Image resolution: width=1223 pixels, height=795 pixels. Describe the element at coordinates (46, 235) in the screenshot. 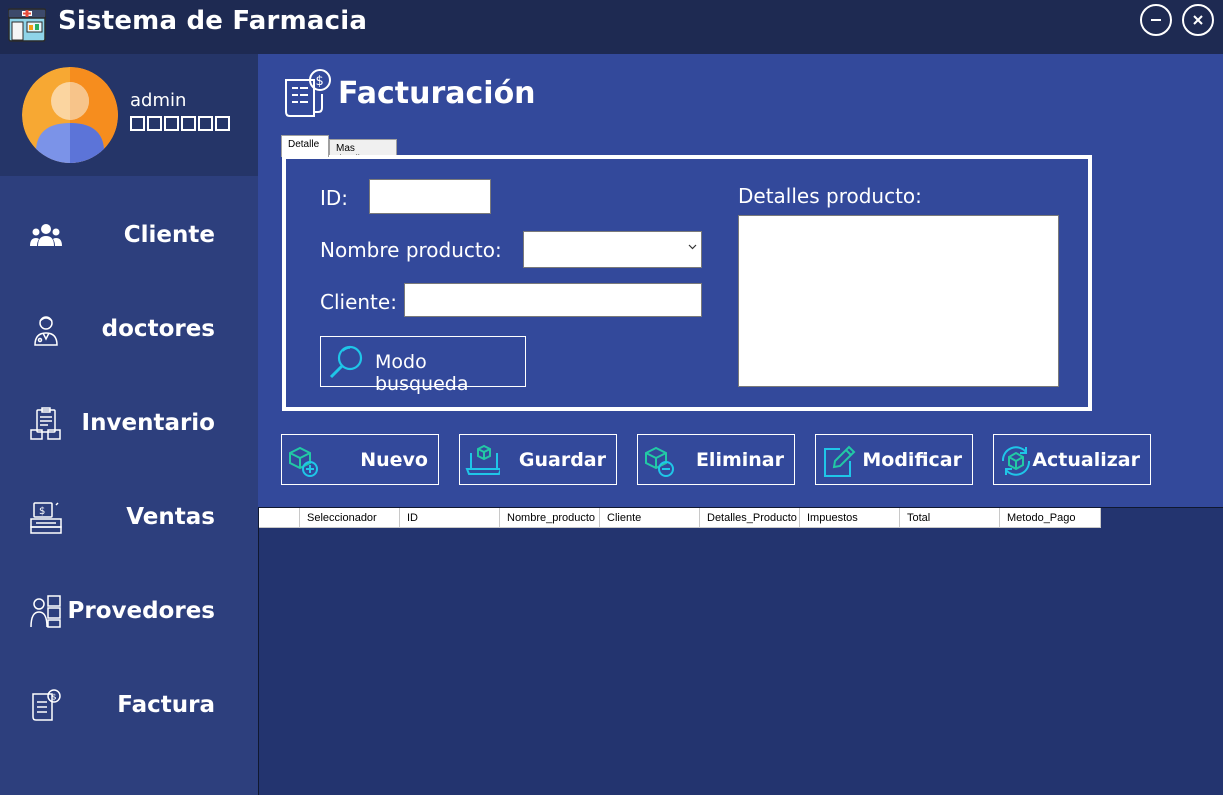

I see `users-icon` at that location.